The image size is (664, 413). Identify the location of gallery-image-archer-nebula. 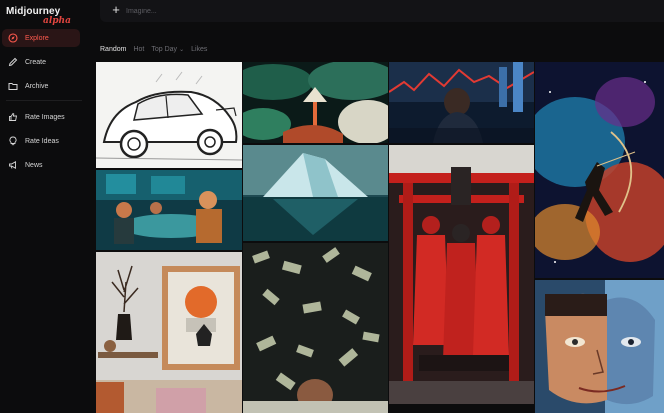
(599, 170).